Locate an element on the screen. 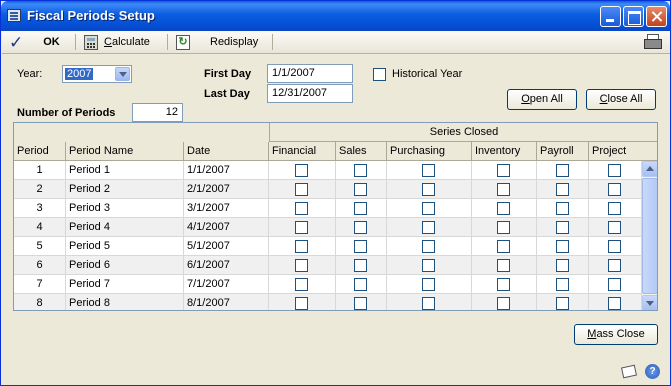 This screenshot has height=386, width=671. col-header-project: Project is located at coordinates (616, 151).